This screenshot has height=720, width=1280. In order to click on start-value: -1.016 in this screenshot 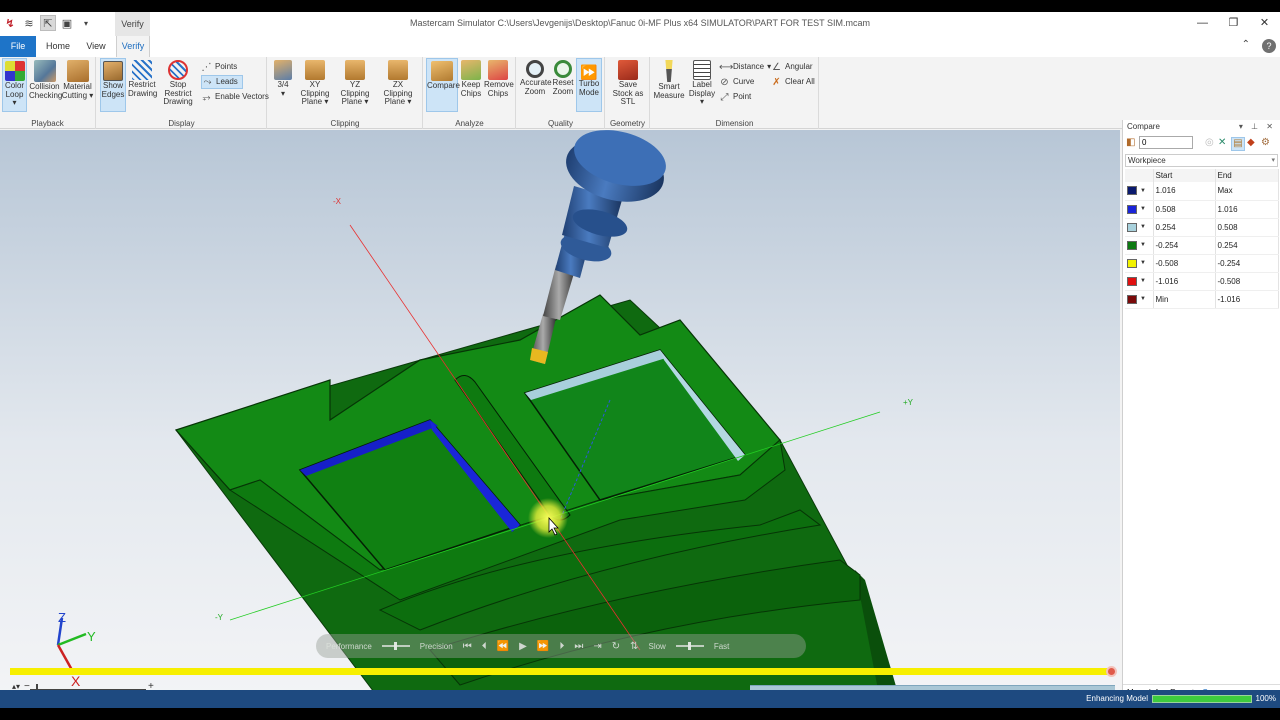, I will do `click(1184, 281)`.